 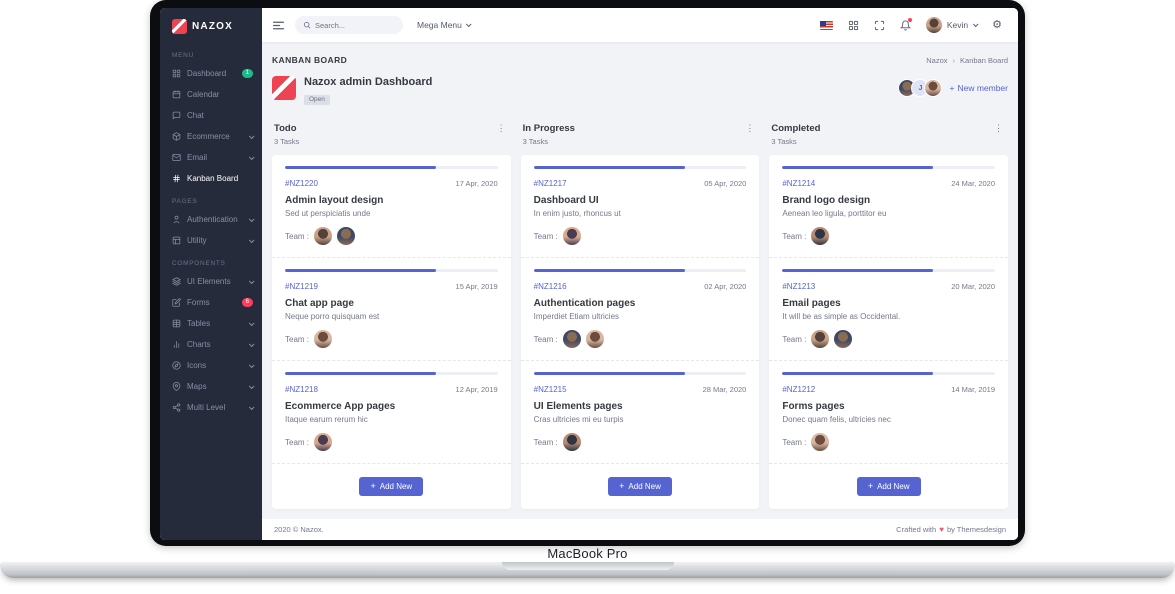 I want to click on task-title: UI Elements pages, so click(x=578, y=406).